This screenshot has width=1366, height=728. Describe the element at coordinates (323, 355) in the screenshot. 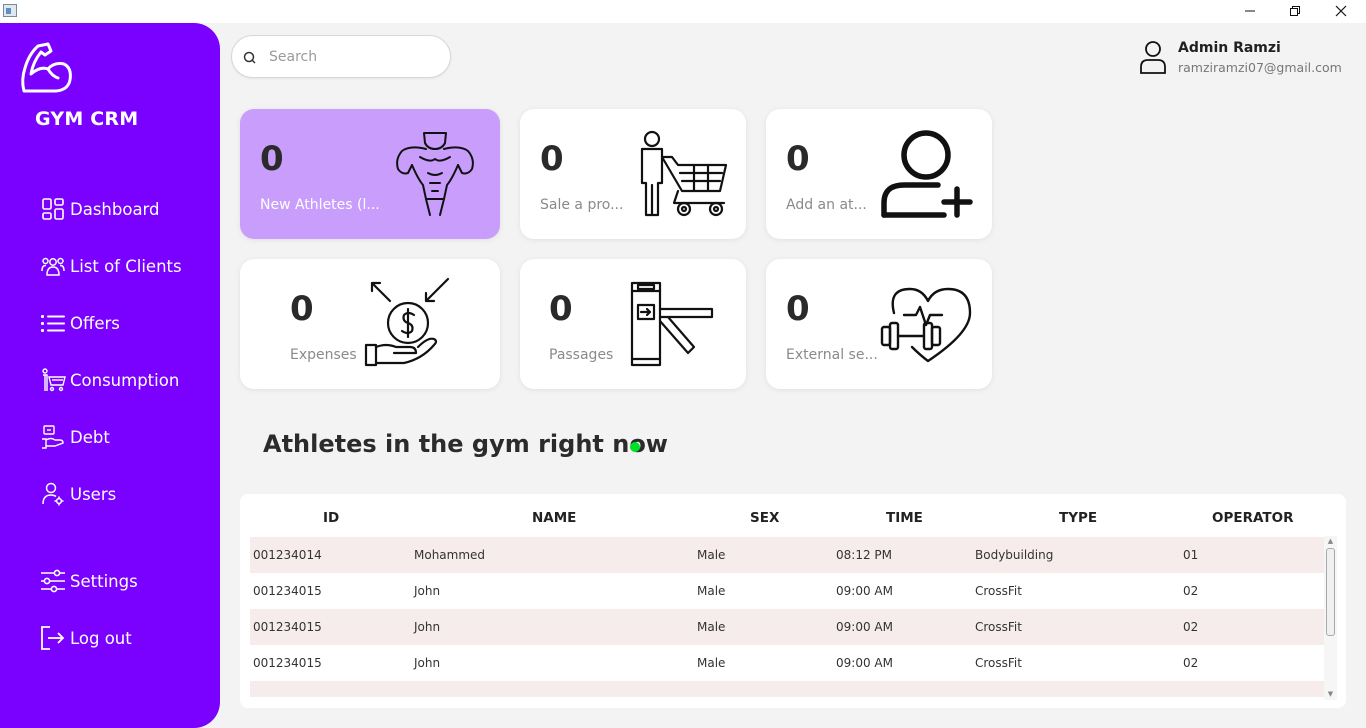

I see `card-label: Expenses` at that location.